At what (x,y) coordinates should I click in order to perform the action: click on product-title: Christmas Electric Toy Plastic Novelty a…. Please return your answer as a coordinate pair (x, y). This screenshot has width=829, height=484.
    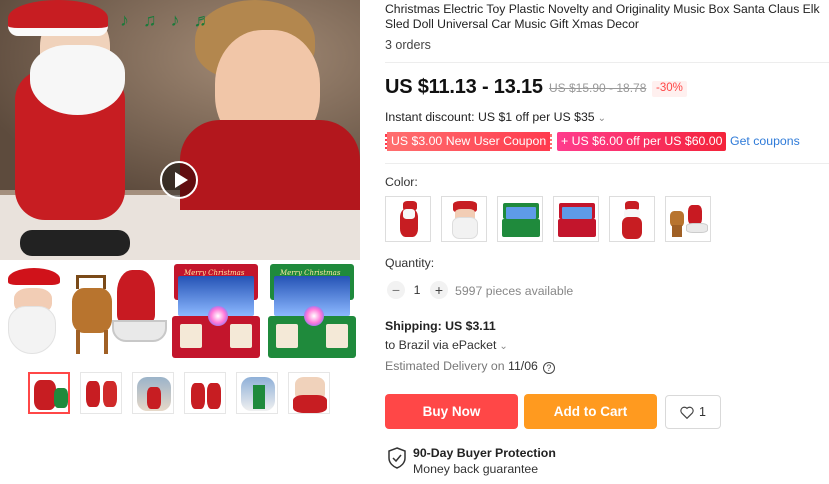
    Looking at the image, I should click on (602, 16).